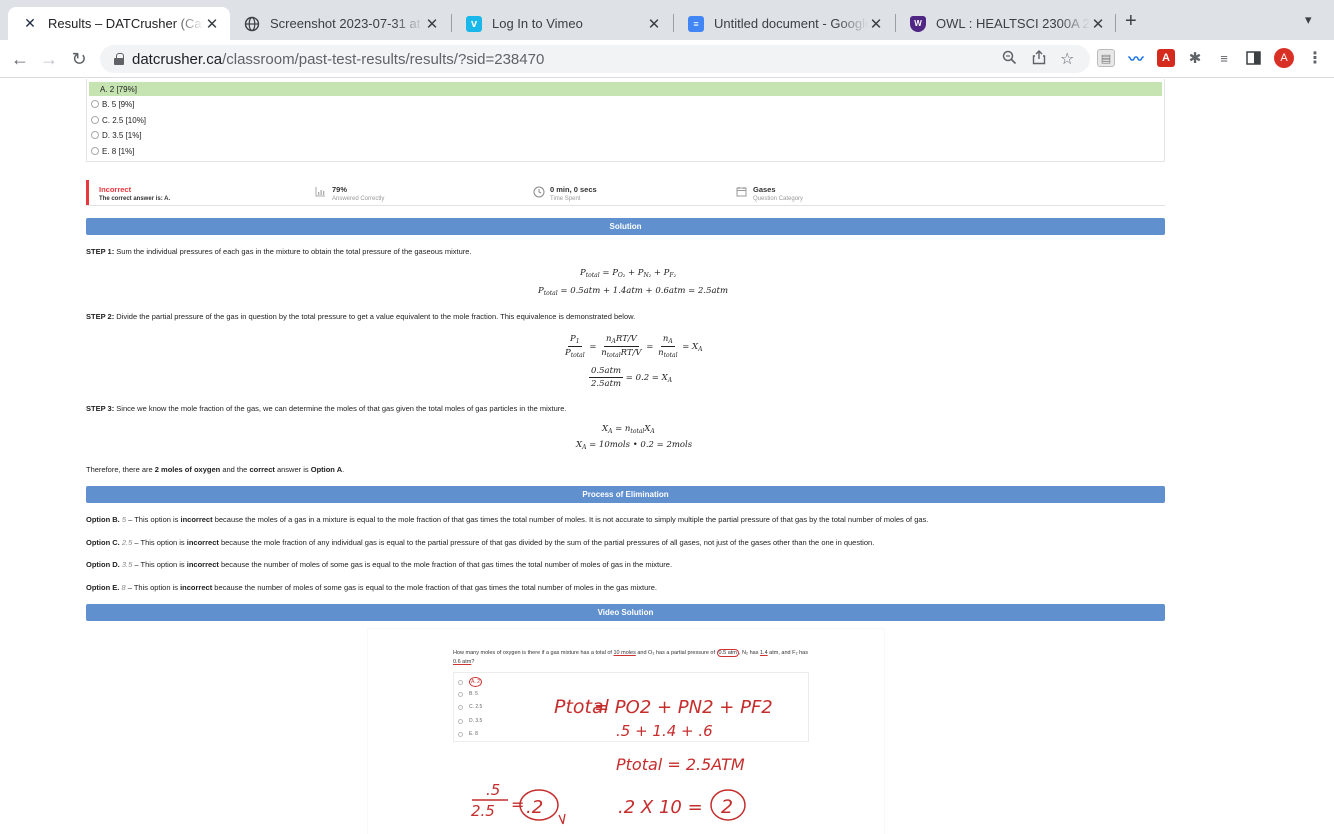  What do you see at coordinates (631, 377) in the screenshot?
I see `equation-mole-fraction-values: 0.5atm 2.5atm = 0.2 = XA` at bounding box center [631, 377].